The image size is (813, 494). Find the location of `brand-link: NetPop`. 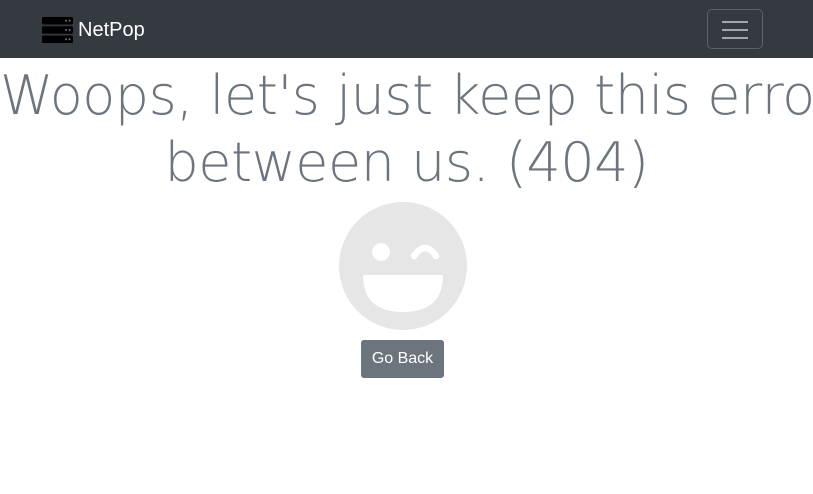

brand-link: NetPop is located at coordinates (93, 30).